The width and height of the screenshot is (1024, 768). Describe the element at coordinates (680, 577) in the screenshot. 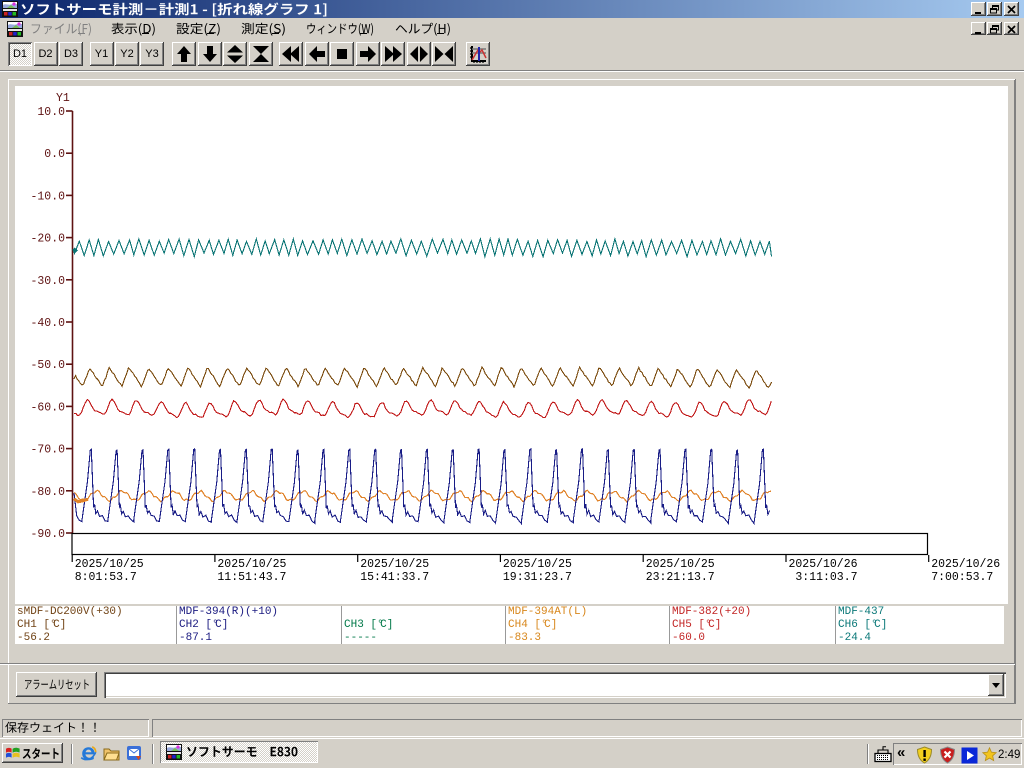

I see `svg-text: 23:21:13.7` at that location.